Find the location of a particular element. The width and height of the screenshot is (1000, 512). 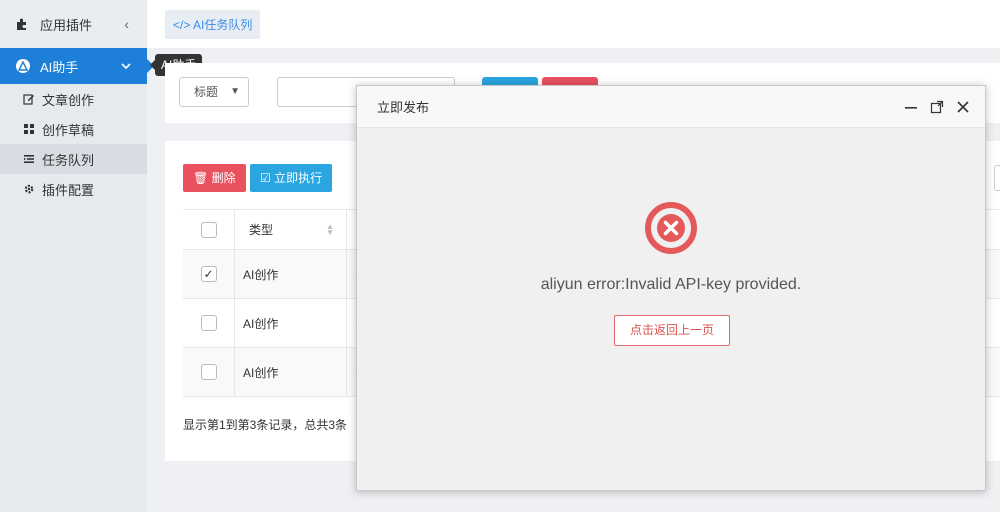

code-icon: </> is located at coordinates (182, 24).